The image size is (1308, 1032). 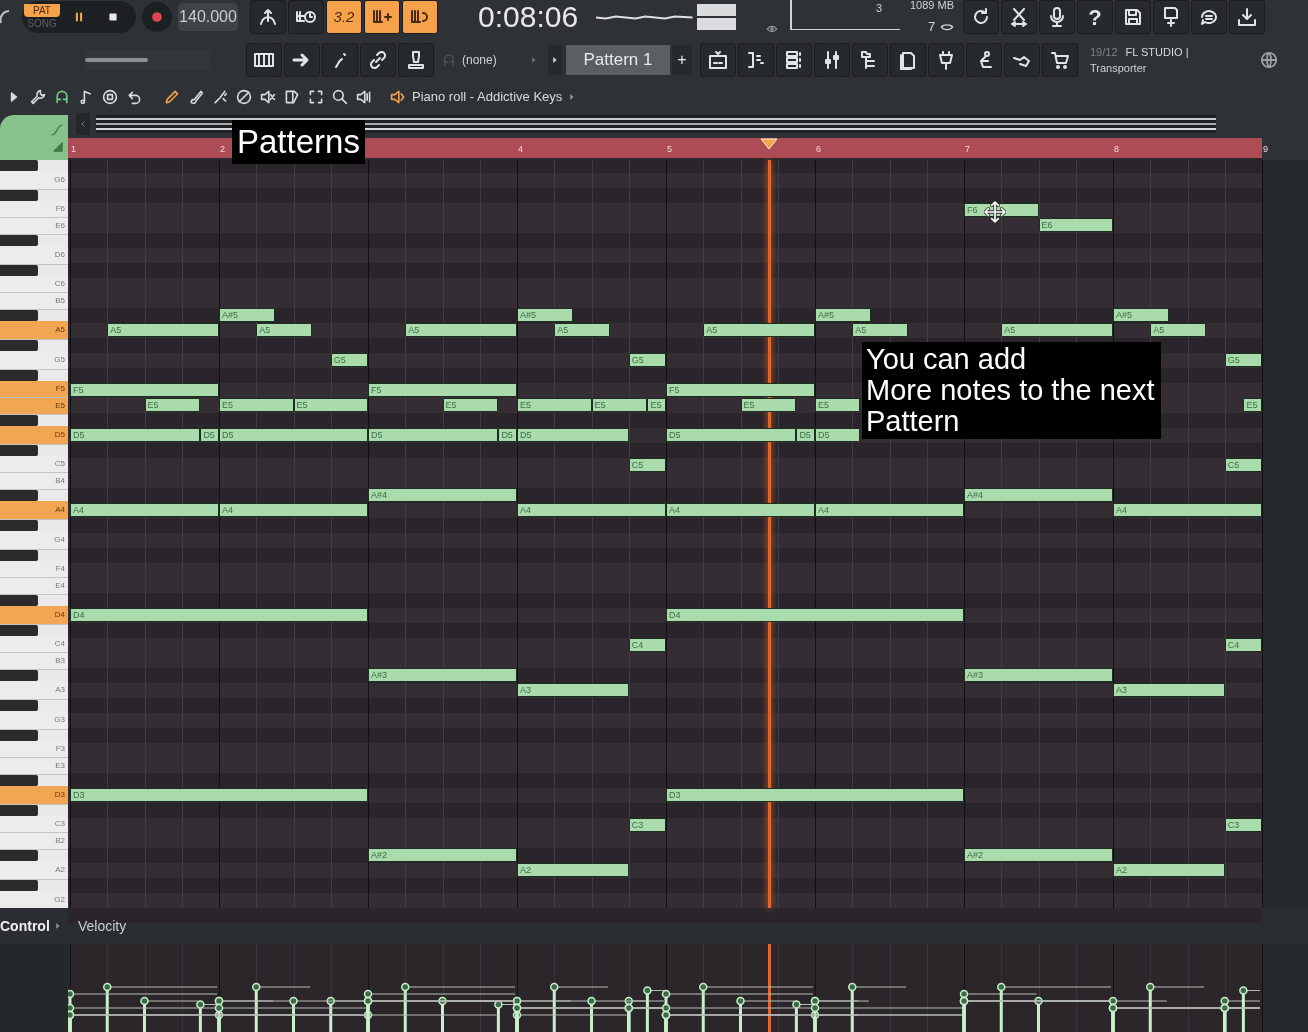 I want to click on control-menu: Control, so click(x=34, y=926).